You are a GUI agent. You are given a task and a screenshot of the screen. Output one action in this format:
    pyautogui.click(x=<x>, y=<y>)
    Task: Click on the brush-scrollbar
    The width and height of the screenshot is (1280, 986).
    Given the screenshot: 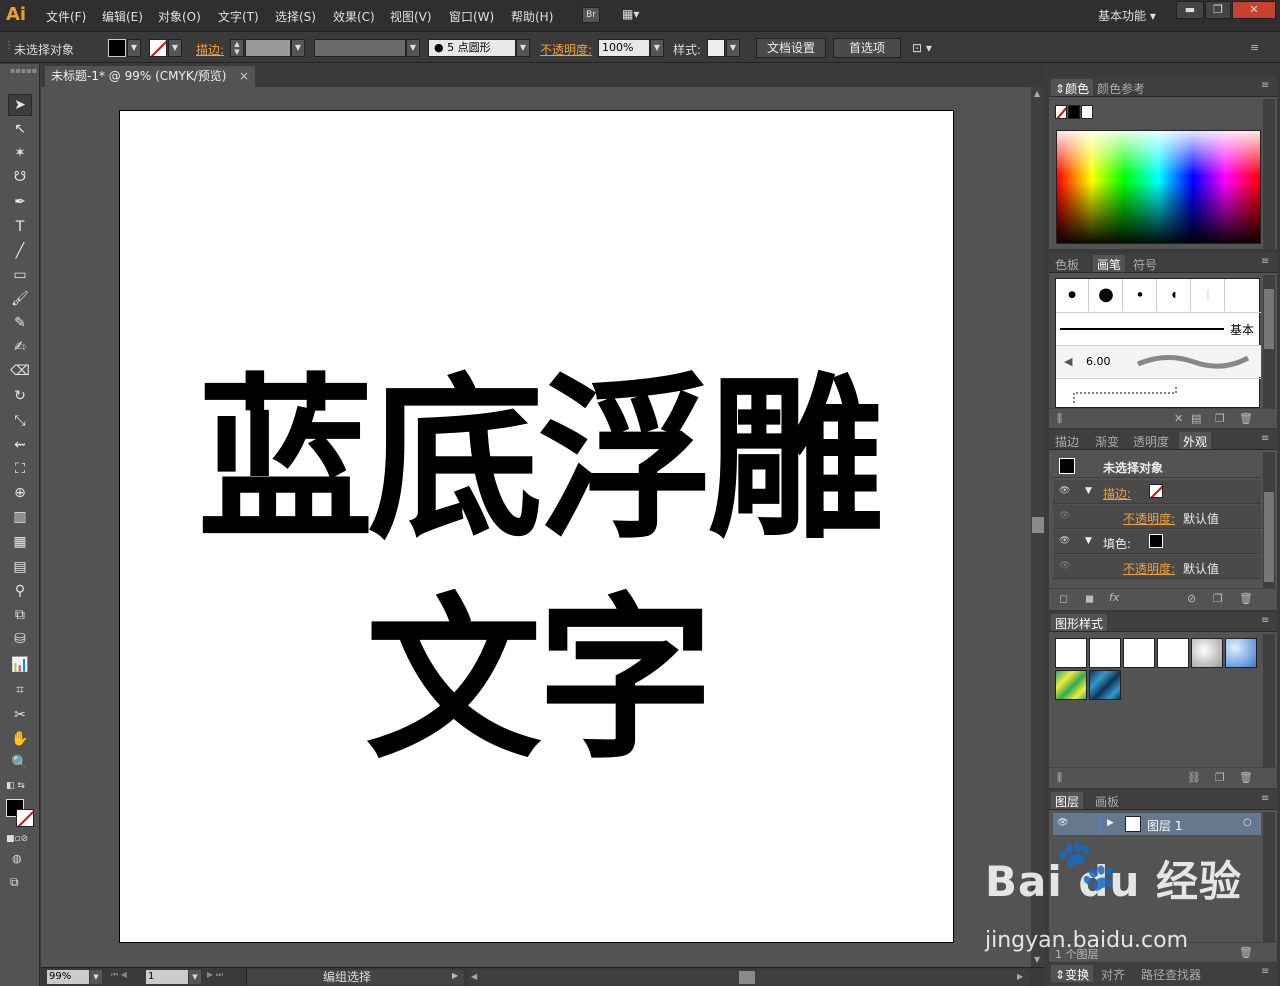 What is the action you would take?
    pyautogui.click(x=1269, y=341)
    